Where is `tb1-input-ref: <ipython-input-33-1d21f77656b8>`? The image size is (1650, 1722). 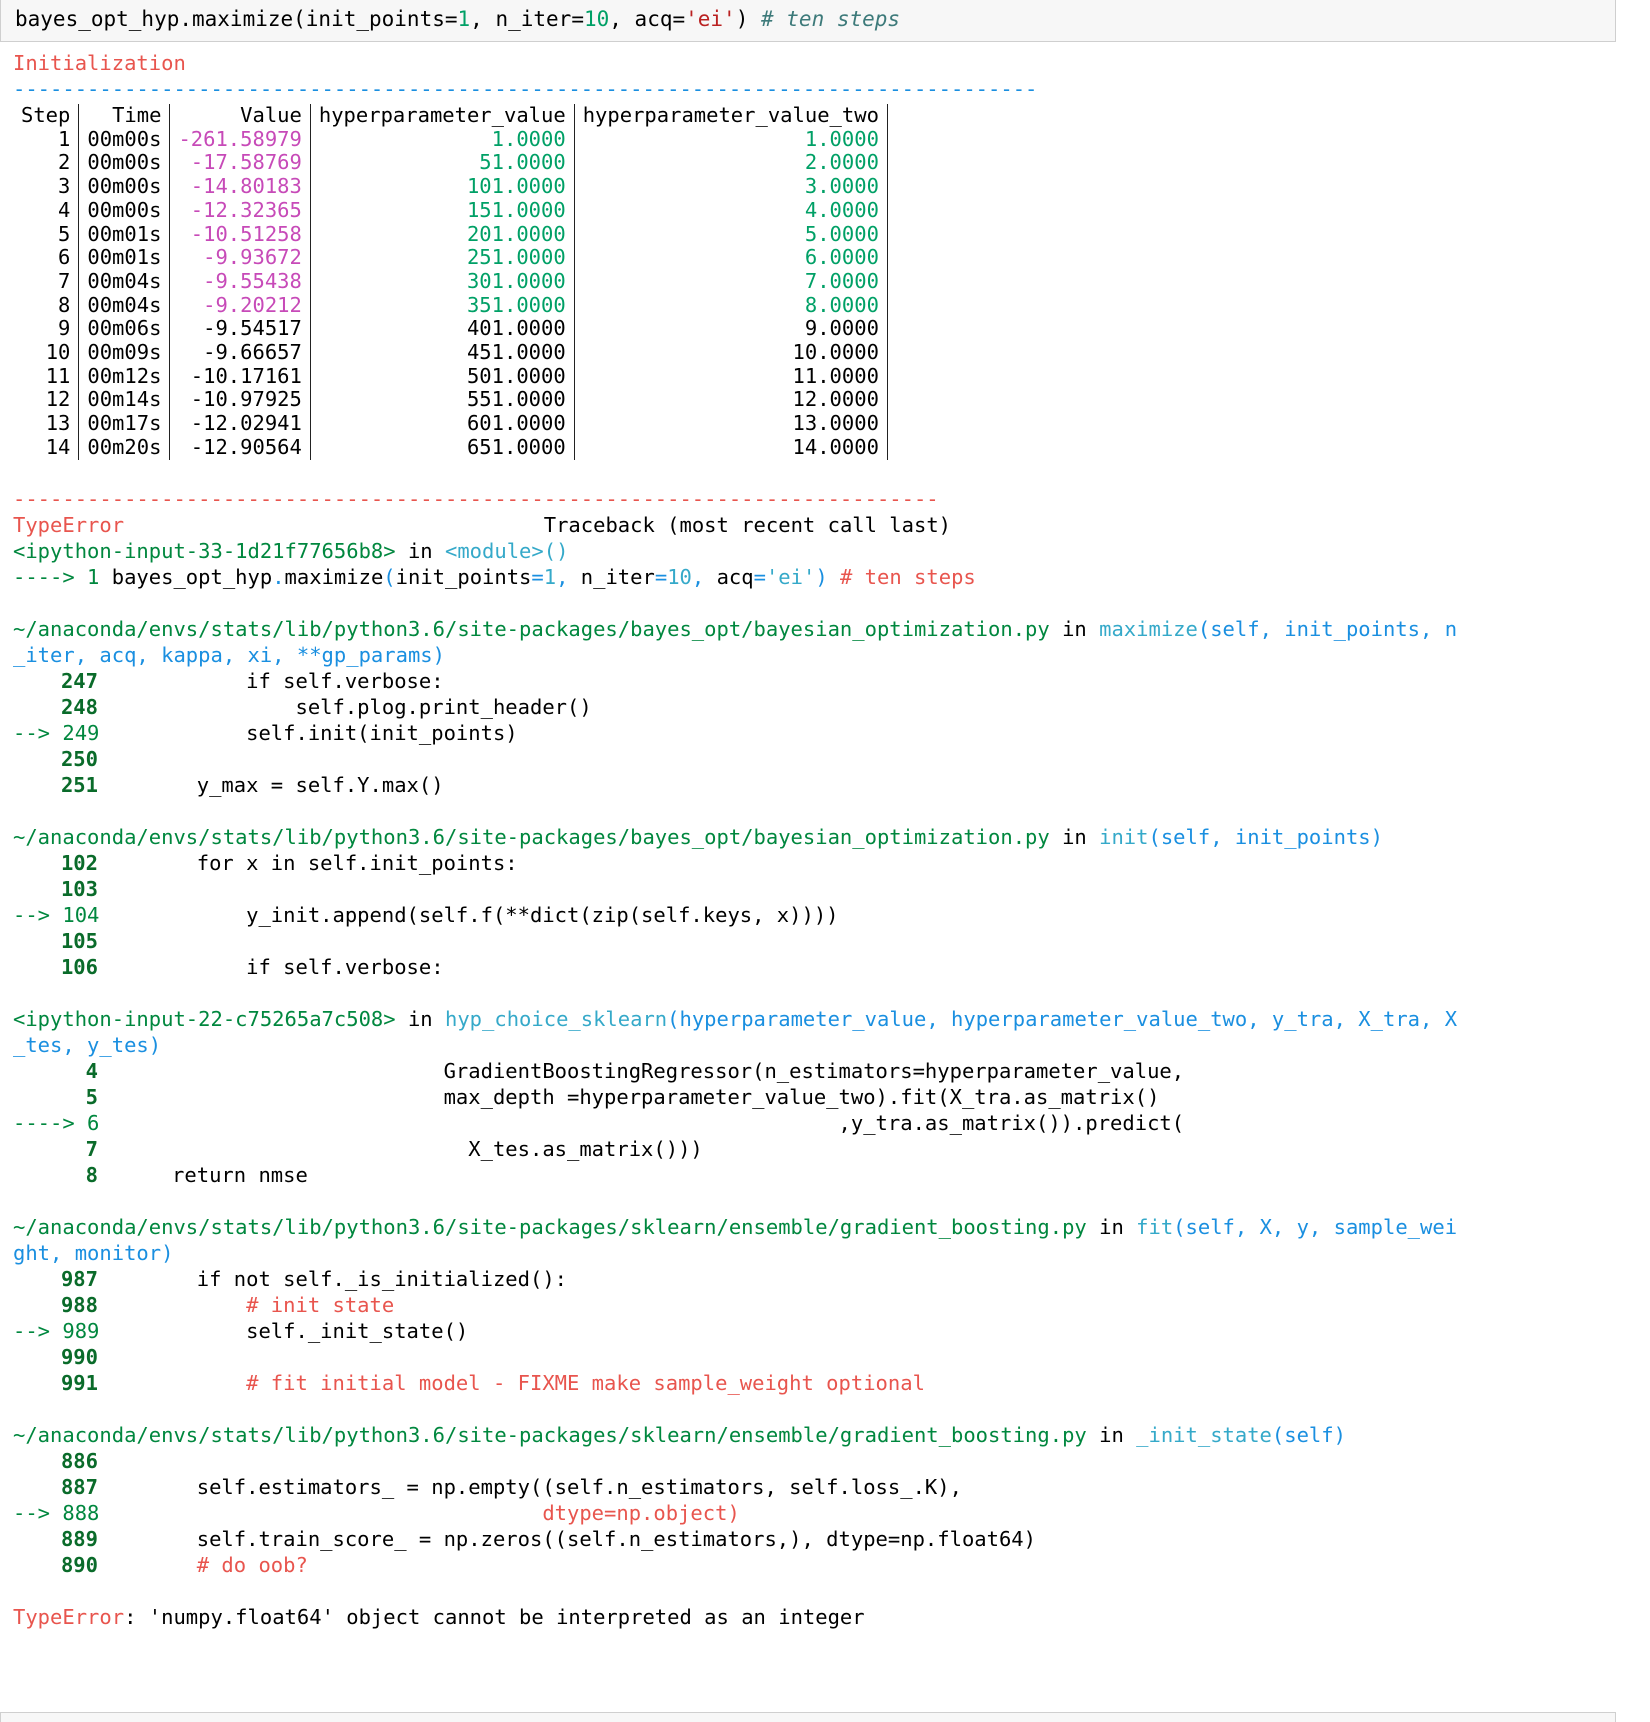 tb1-input-ref: <ipython-input-33-1d21f77656b8> is located at coordinates (204, 550).